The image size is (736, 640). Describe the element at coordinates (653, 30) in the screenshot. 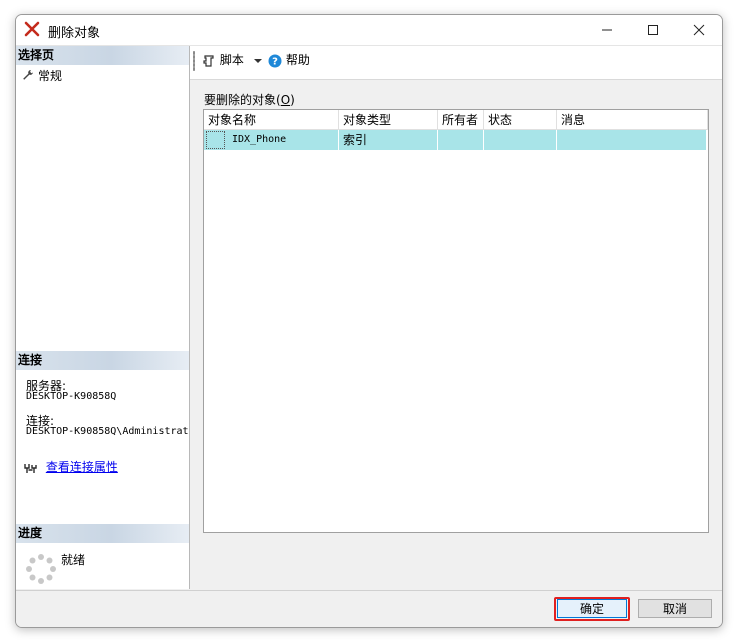

I see `maximize-button` at that location.